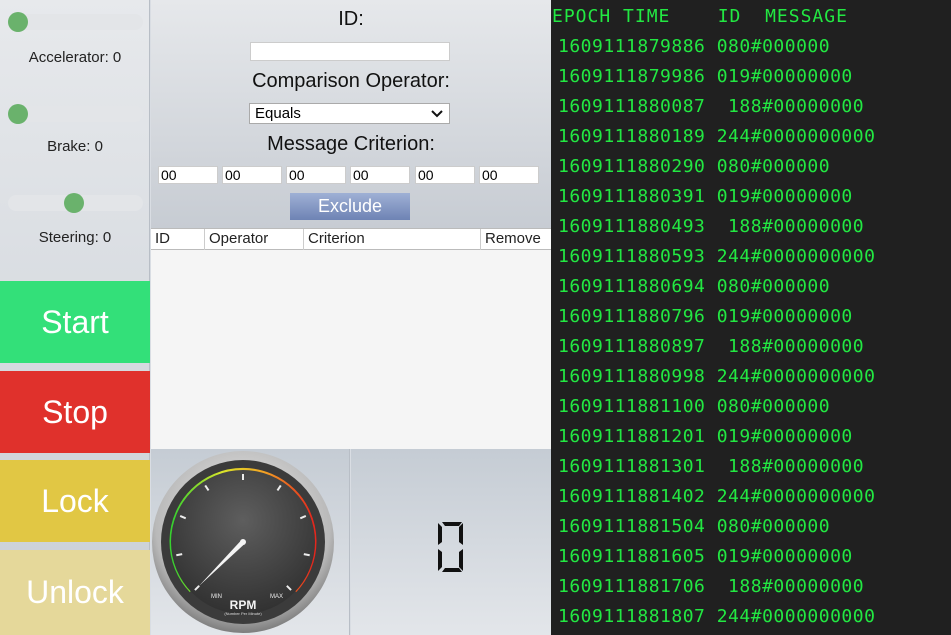 The image size is (951, 635). Describe the element at coordinates (437, 113) in the screenshot. I see `chevron-down-icon` at that location.